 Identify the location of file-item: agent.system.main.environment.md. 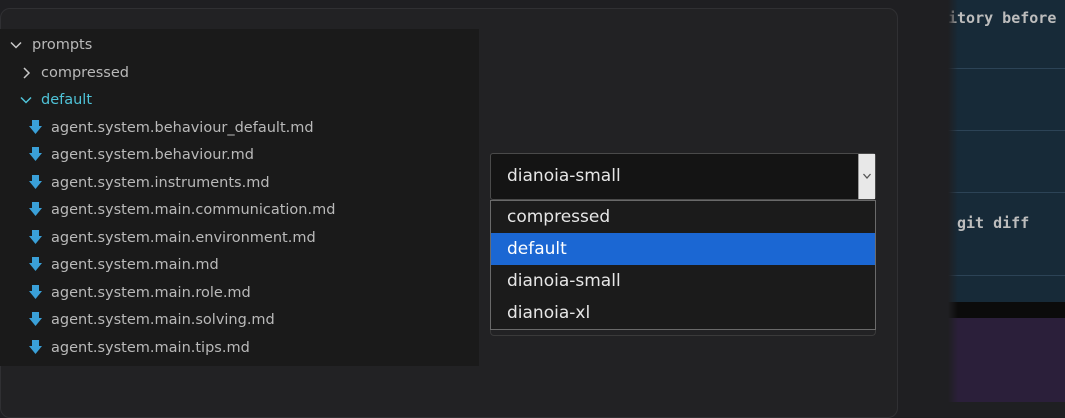
(249, 238).